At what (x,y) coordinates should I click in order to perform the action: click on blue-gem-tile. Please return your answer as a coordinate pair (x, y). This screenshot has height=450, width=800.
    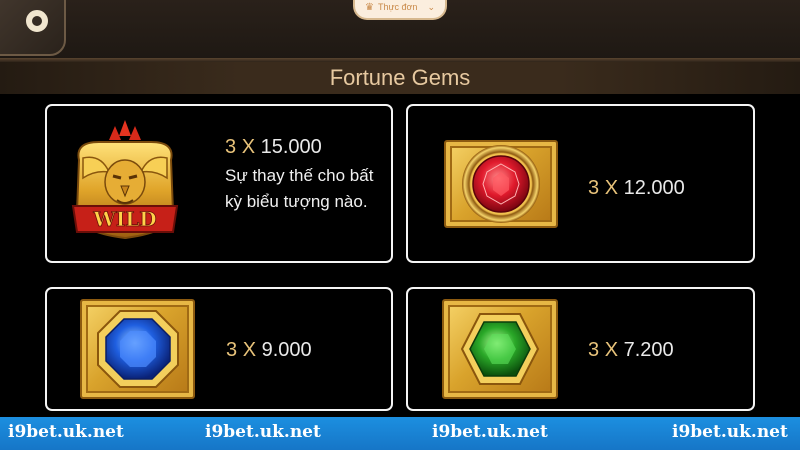
    Looking at the image, I should click on (137, 349).